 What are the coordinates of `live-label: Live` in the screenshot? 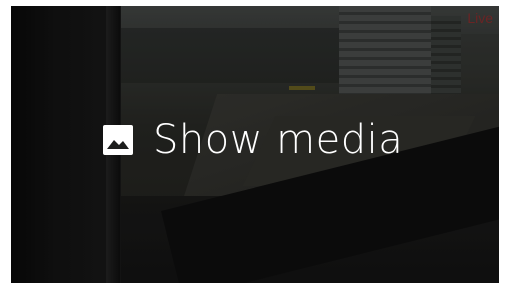 It's located at (480, 18).